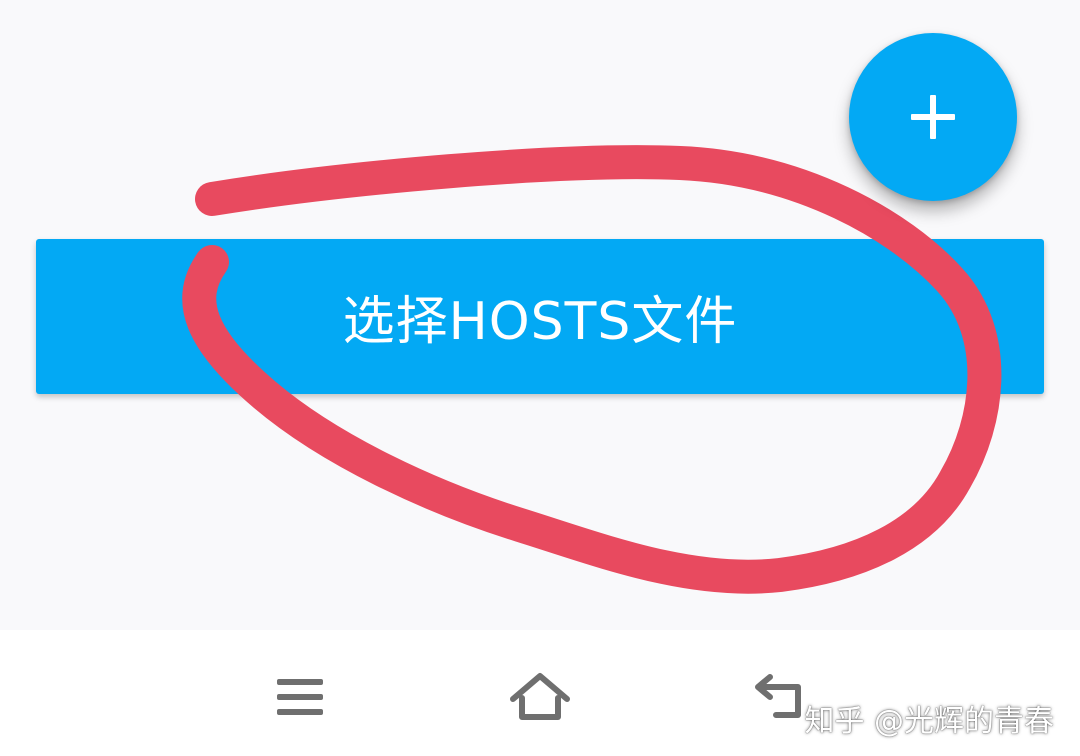  I want to click on menu-icon, so click(300, 697).